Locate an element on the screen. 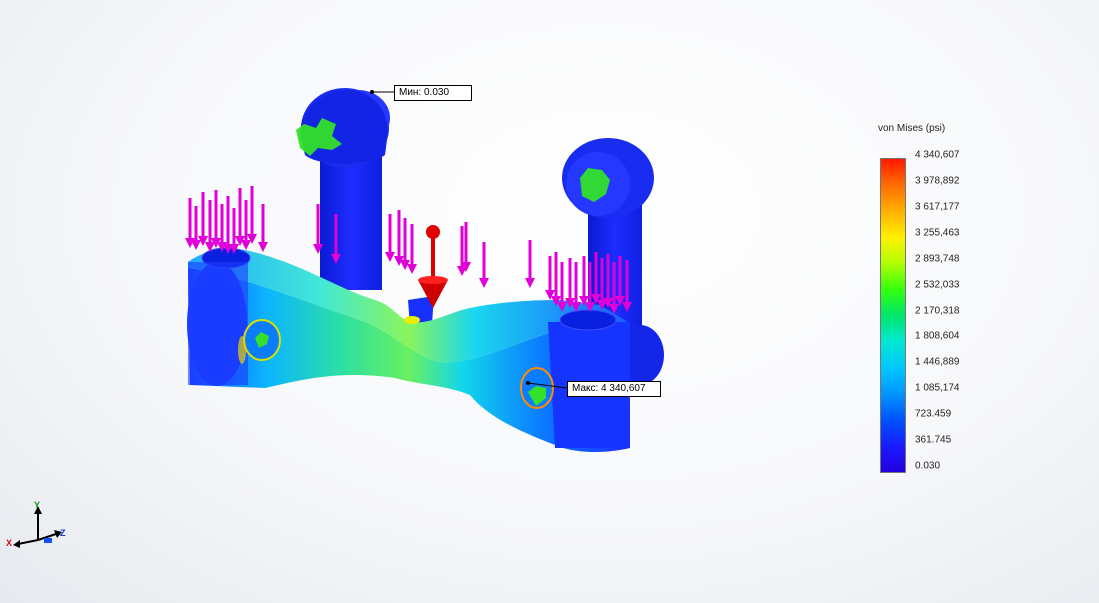 The image size is (1099, 603). bracket-beam is located at coordinates (408, 349).